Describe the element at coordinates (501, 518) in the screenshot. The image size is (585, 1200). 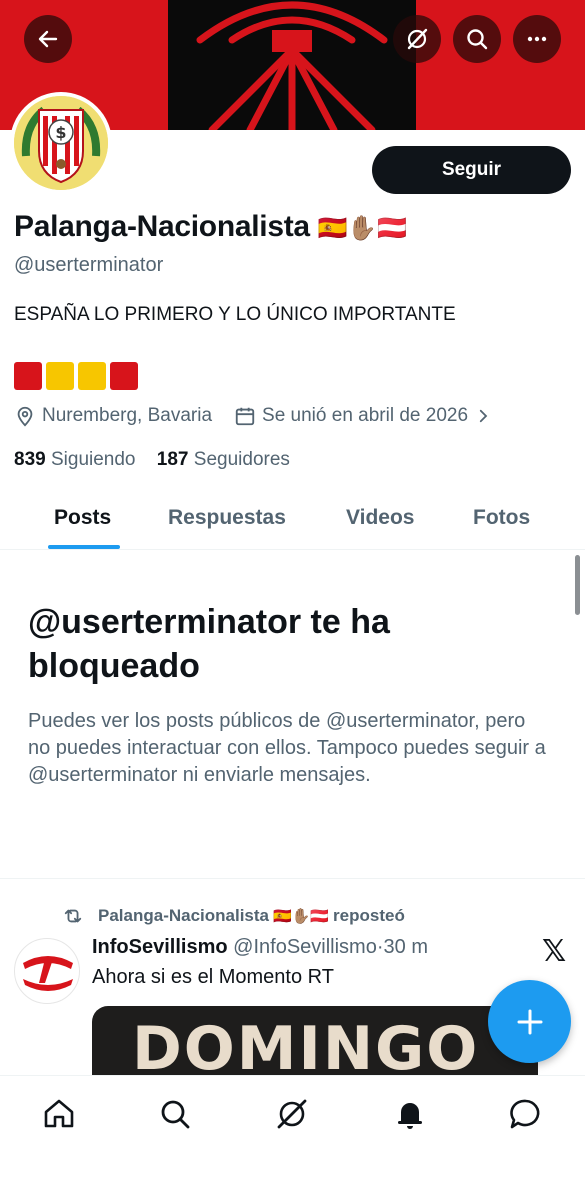
I see `tab-fotos: Fotos` at that location.